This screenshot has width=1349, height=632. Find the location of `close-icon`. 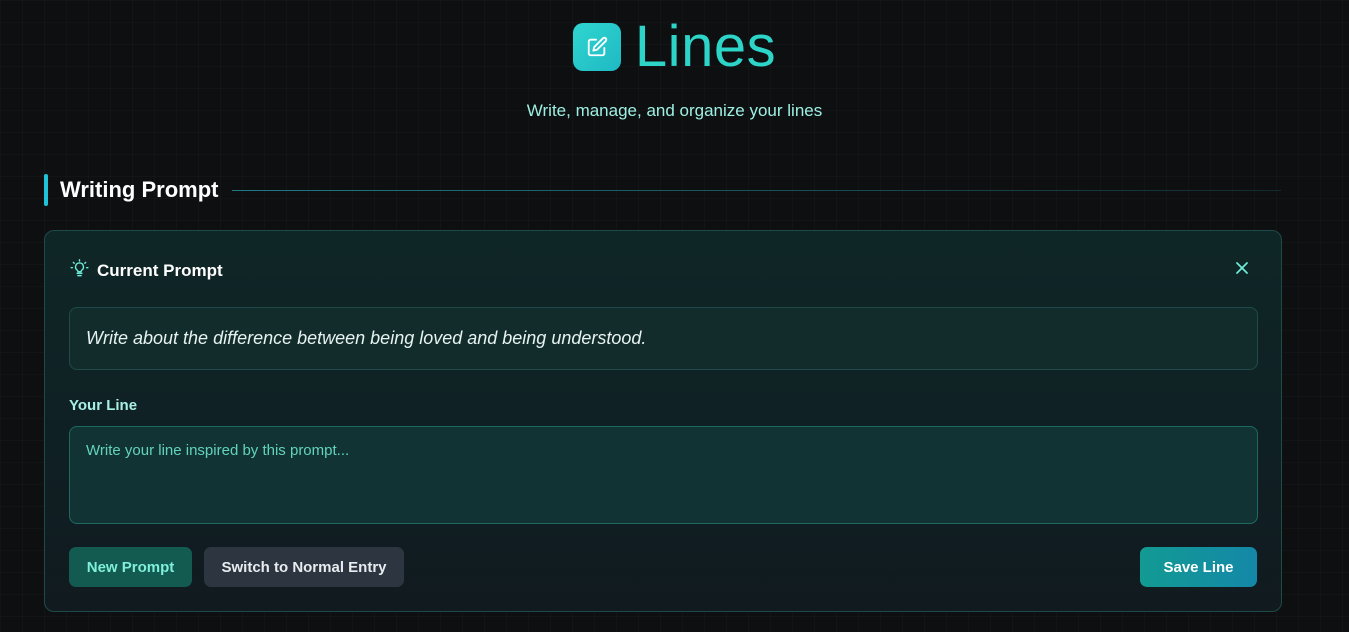

close-icon is located at coordinates (1242, 268).